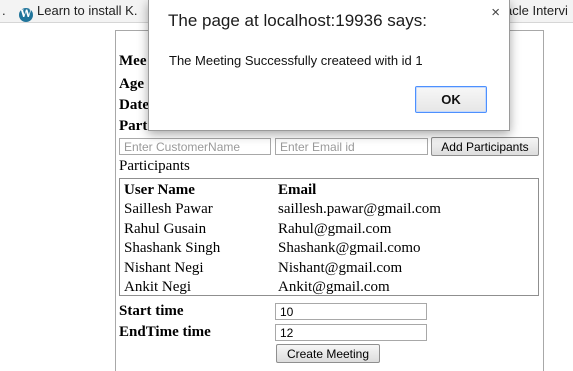 Image resolution: width=573 pixels, height=371 pixels. Describe the element at coordinates (297, 20) in the screenshot. I see `dialog-title: The page at localhost:19936 says:` at that location.